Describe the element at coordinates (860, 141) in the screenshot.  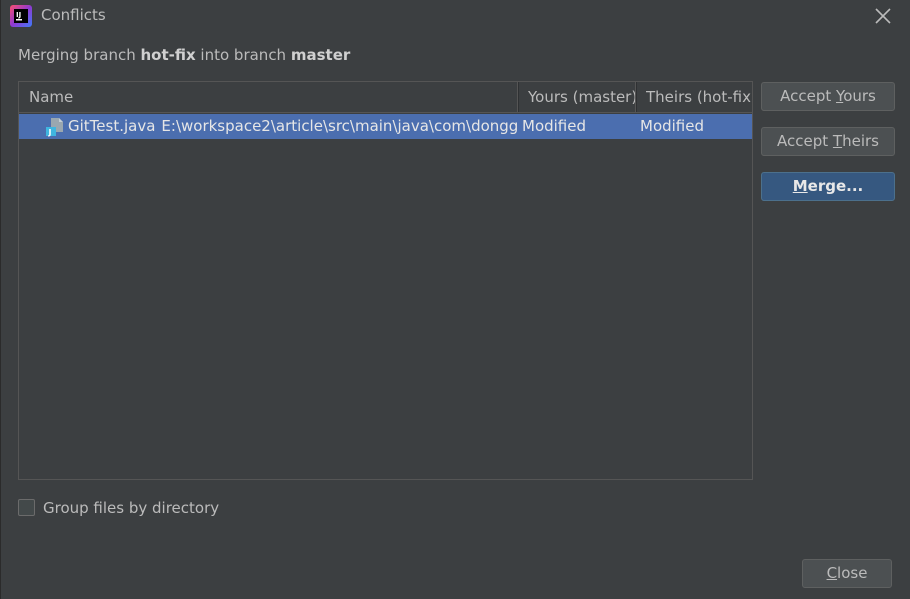
I see `accept-theirs-label-rest: heirs` at that location.